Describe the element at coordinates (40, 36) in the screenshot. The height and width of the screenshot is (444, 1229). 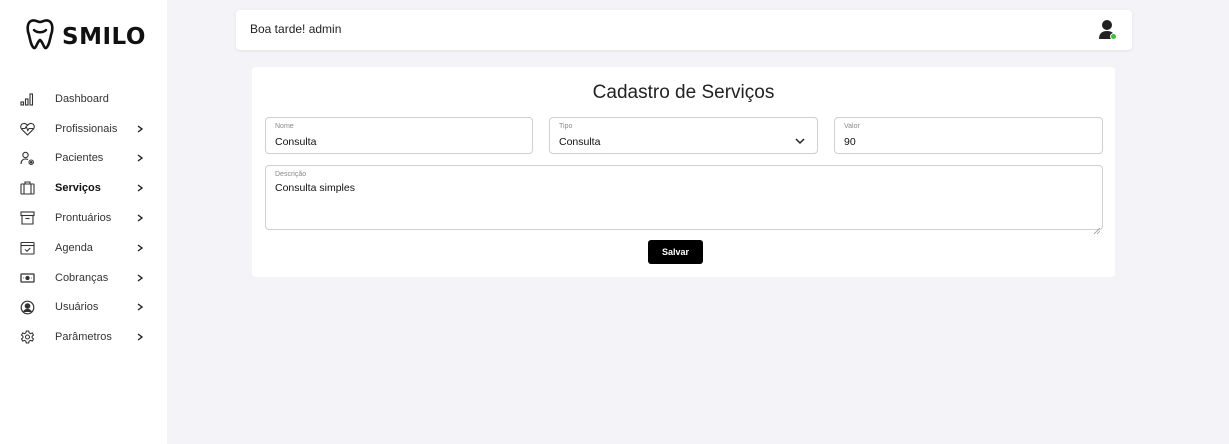
I see `tooth-icon` at that location.